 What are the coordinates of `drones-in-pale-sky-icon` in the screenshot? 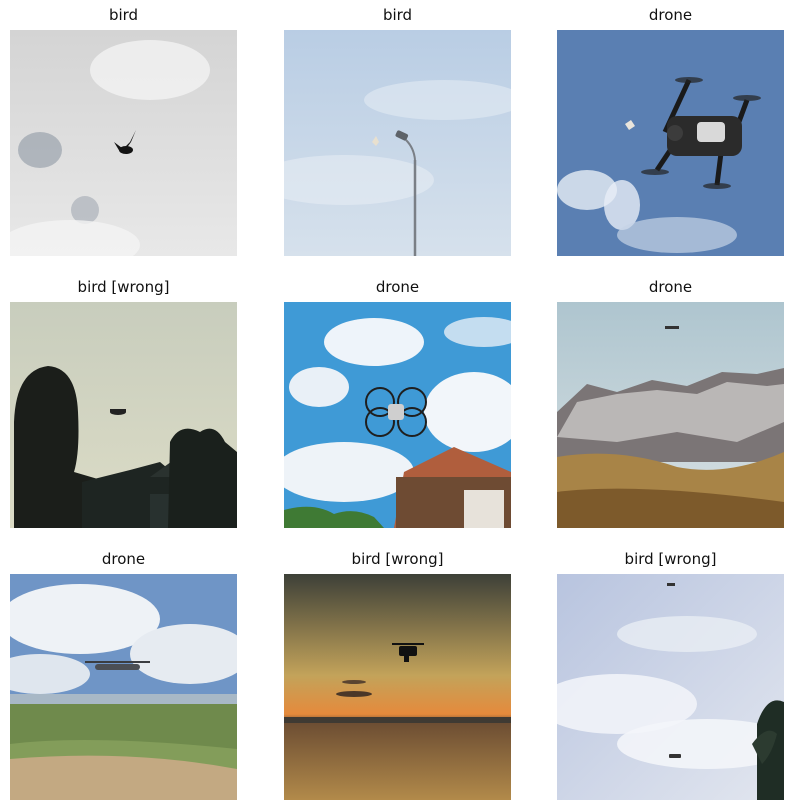 It's located at (670, 687).